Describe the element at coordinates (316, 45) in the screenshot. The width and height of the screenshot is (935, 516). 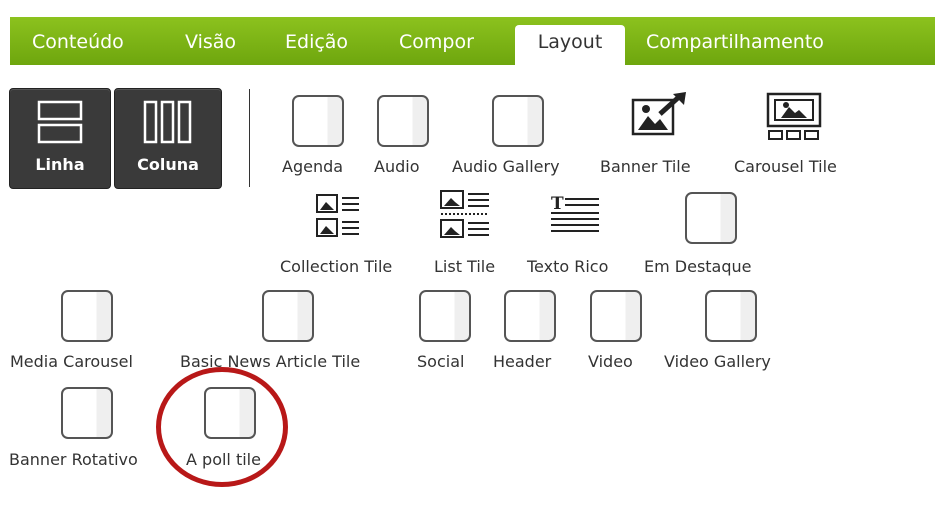
I see `tab-edicao: Edição` at that location.